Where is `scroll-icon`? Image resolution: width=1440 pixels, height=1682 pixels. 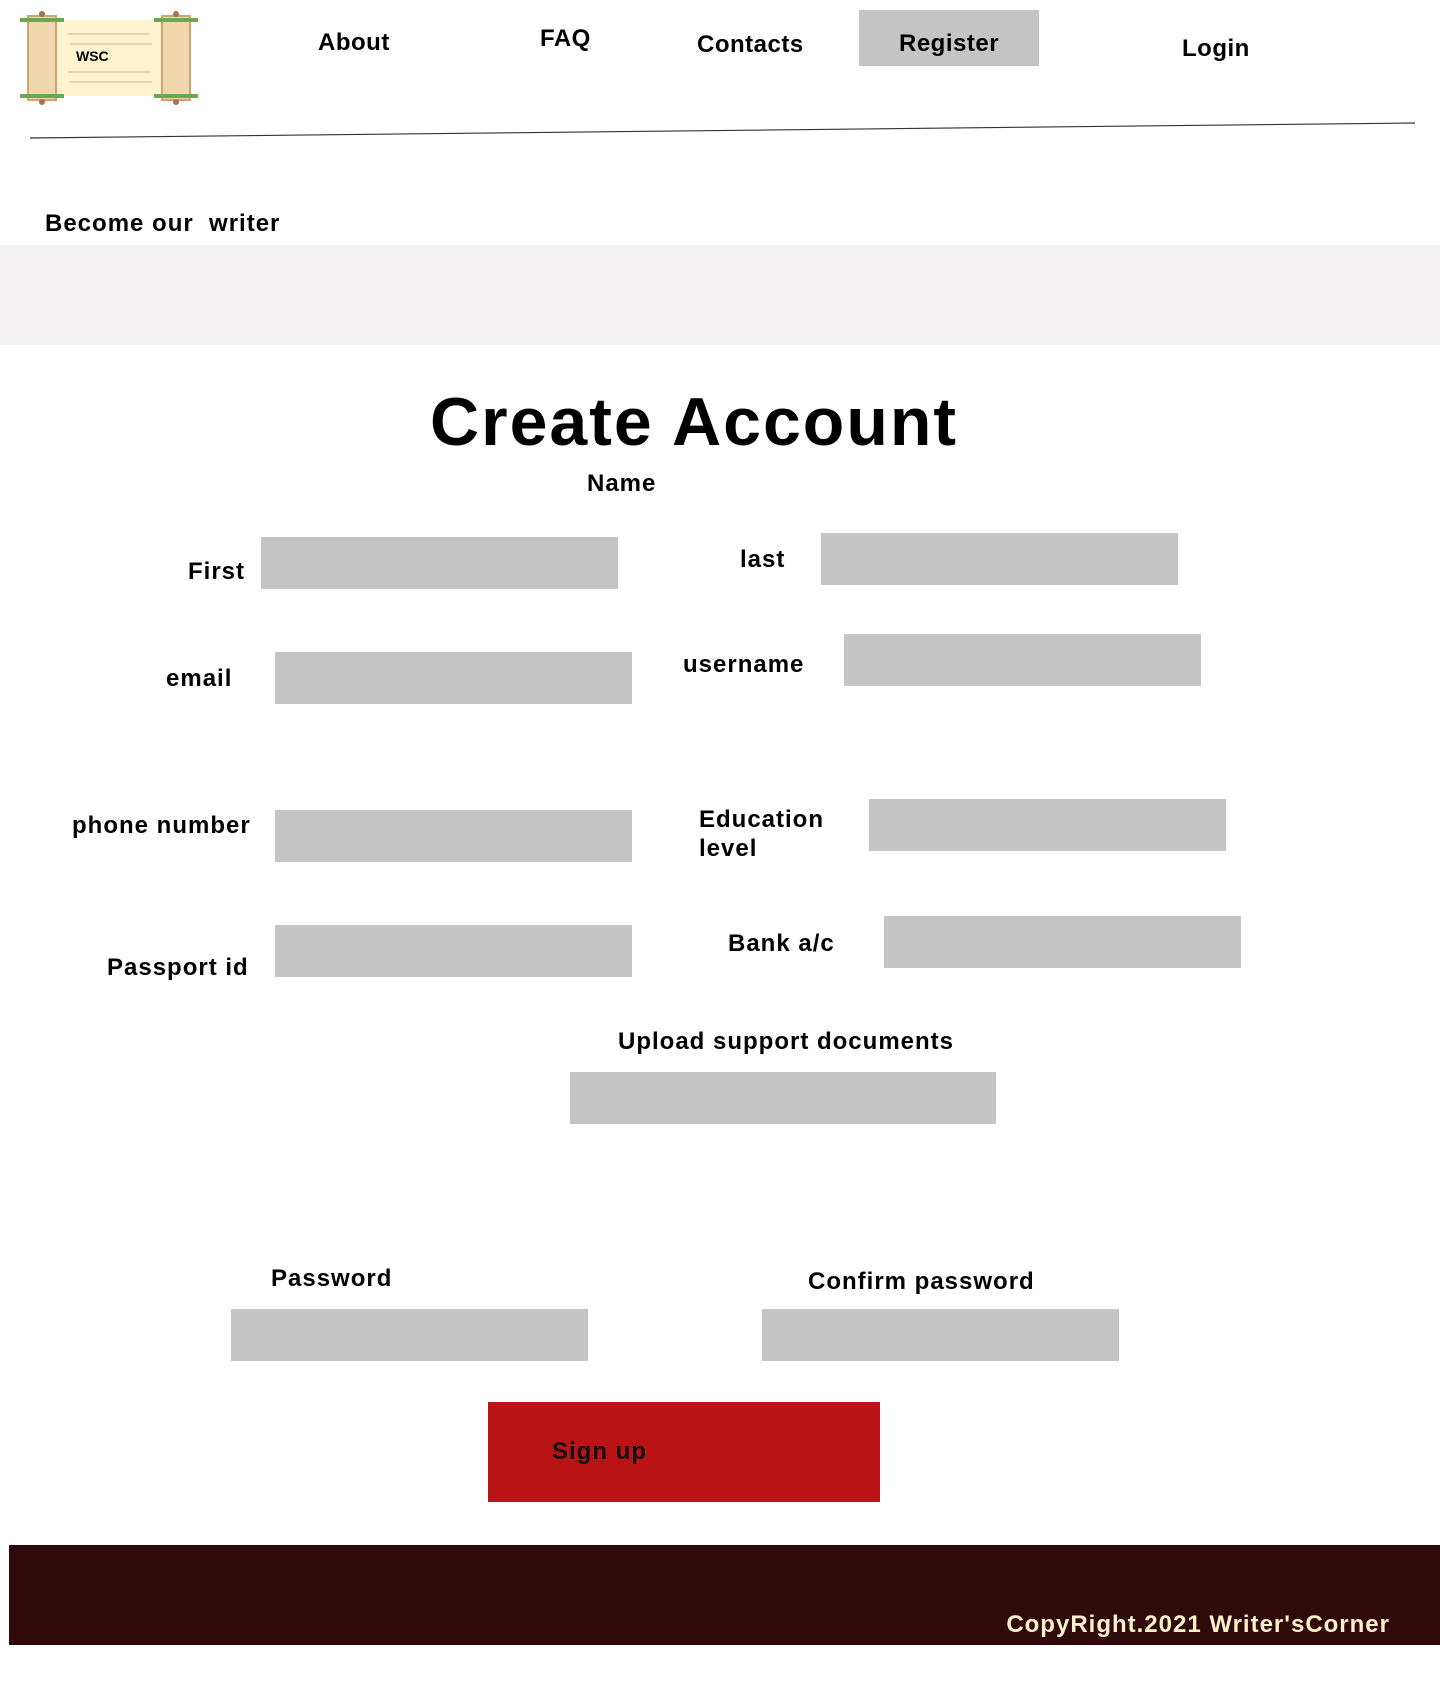 scroll-icon is located at coordinates (109, 58).